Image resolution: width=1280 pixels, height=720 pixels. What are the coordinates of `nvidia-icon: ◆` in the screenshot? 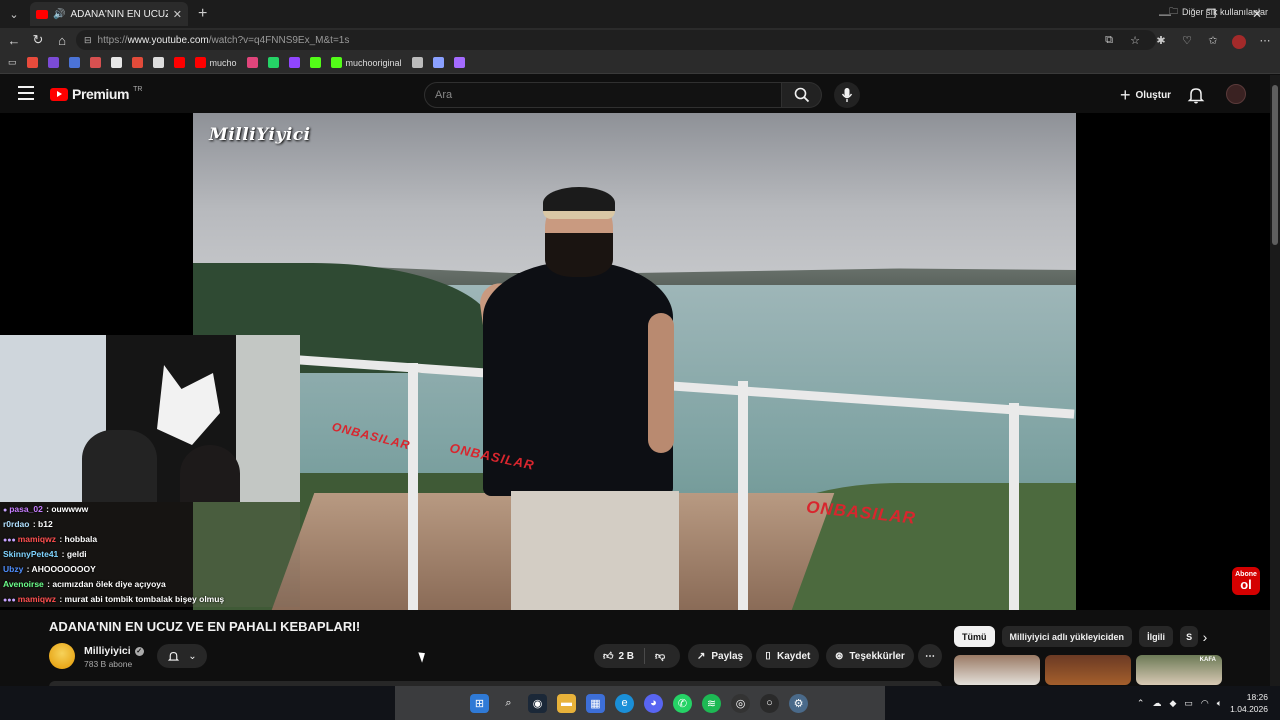 It's located at (1172, 703).